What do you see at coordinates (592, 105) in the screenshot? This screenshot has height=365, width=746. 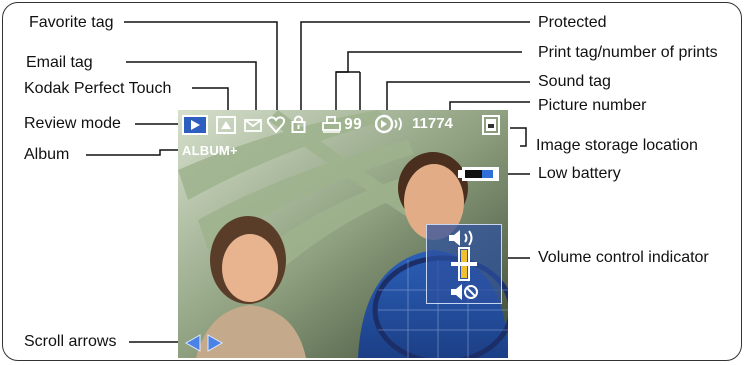 I see `label-picture-number: Picture number` at bounding box center [592, 105].